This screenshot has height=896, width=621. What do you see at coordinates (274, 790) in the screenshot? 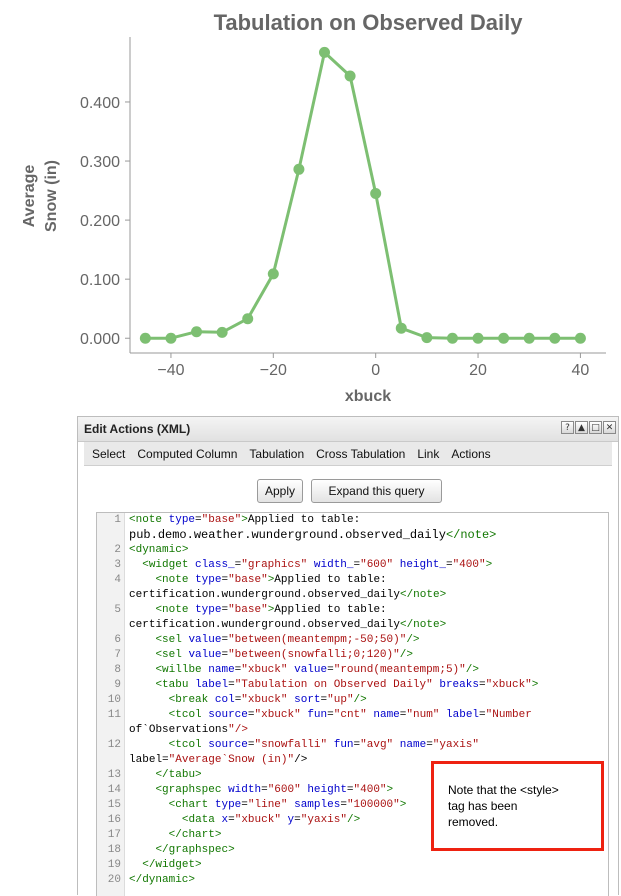
I see `code-text: <graphspec width="600" height="400">` at bounding box center [274, 790].